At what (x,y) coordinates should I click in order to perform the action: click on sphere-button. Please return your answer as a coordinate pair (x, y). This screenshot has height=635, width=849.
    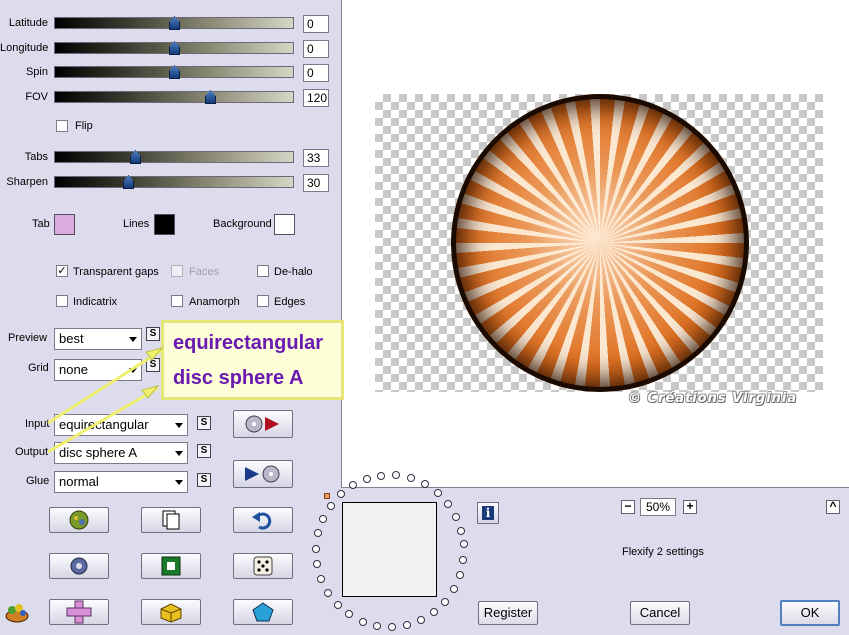
    Looking at the image, I should click on (79, 566).